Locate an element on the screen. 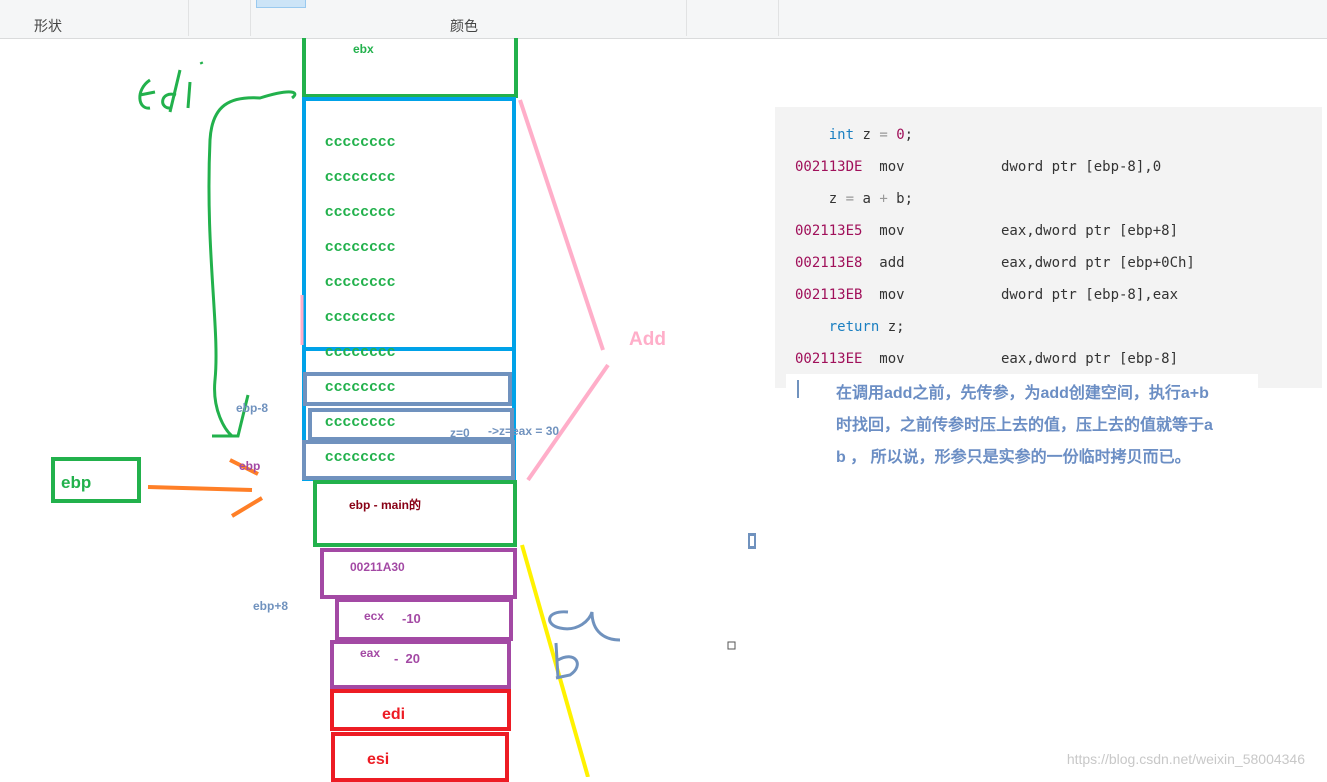  edi-arrow is located at coordinates (252, 264).